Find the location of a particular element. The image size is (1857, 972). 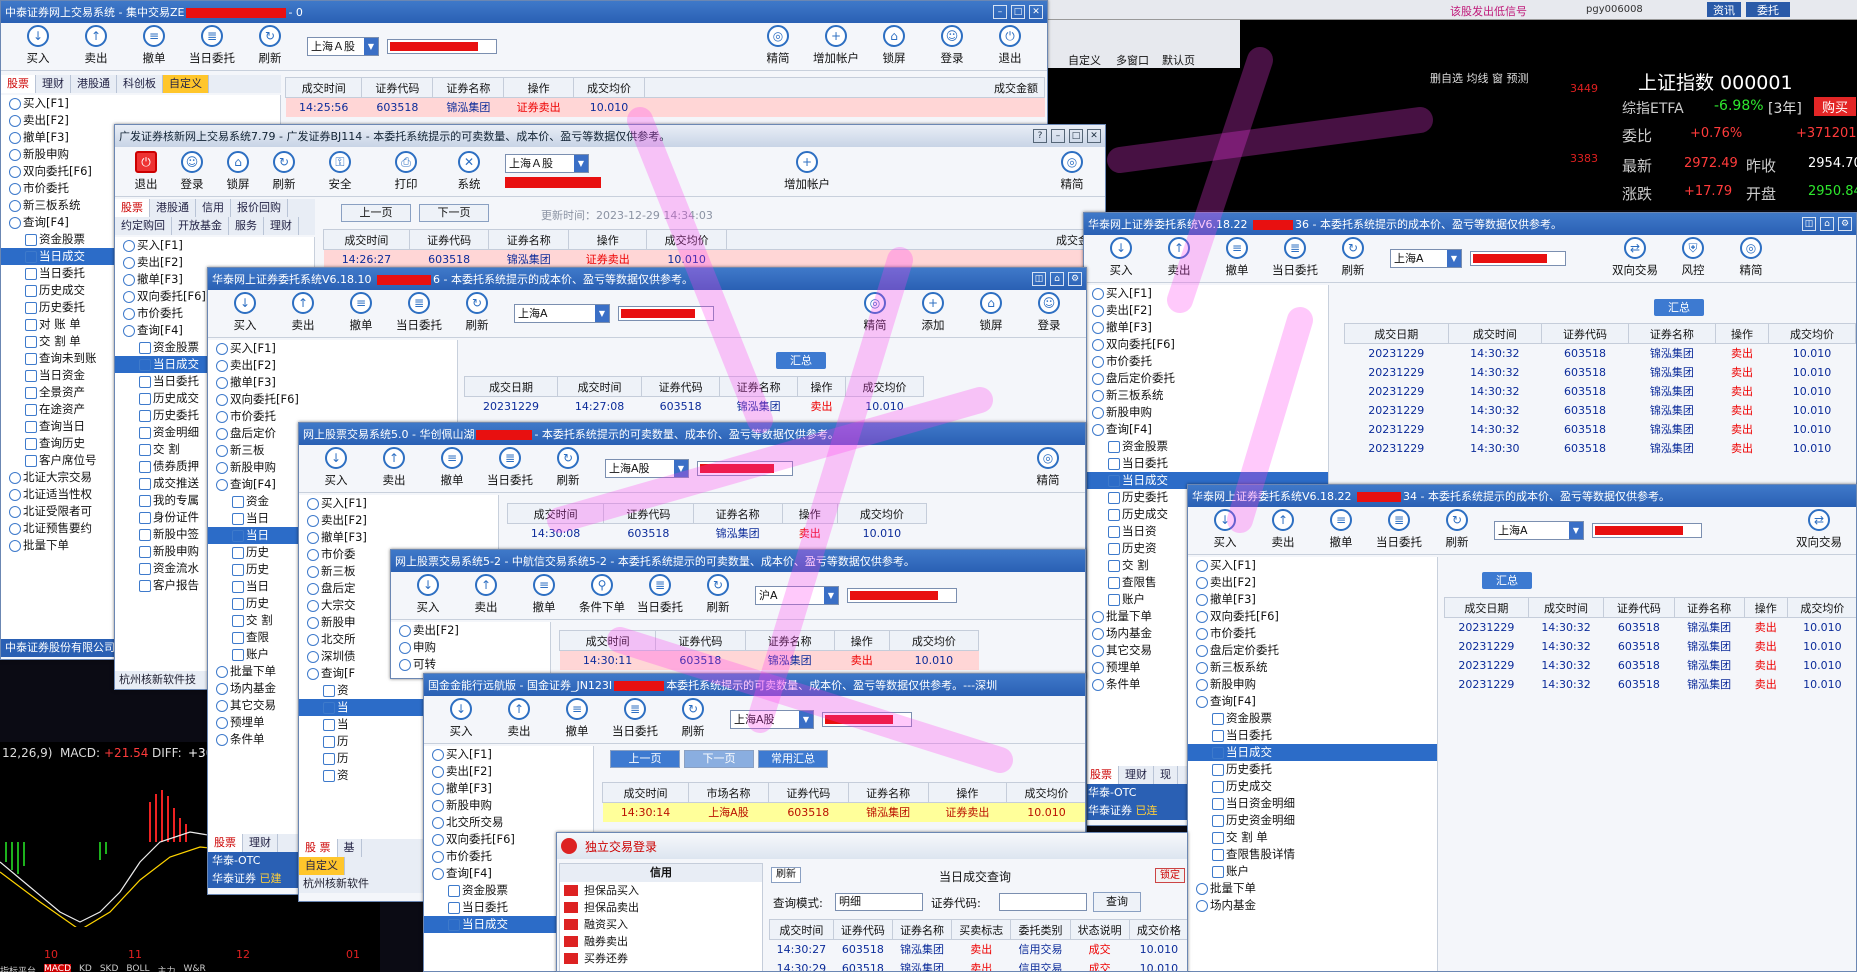

credit-item: 融资买入 is located at coordinates (661, 924).